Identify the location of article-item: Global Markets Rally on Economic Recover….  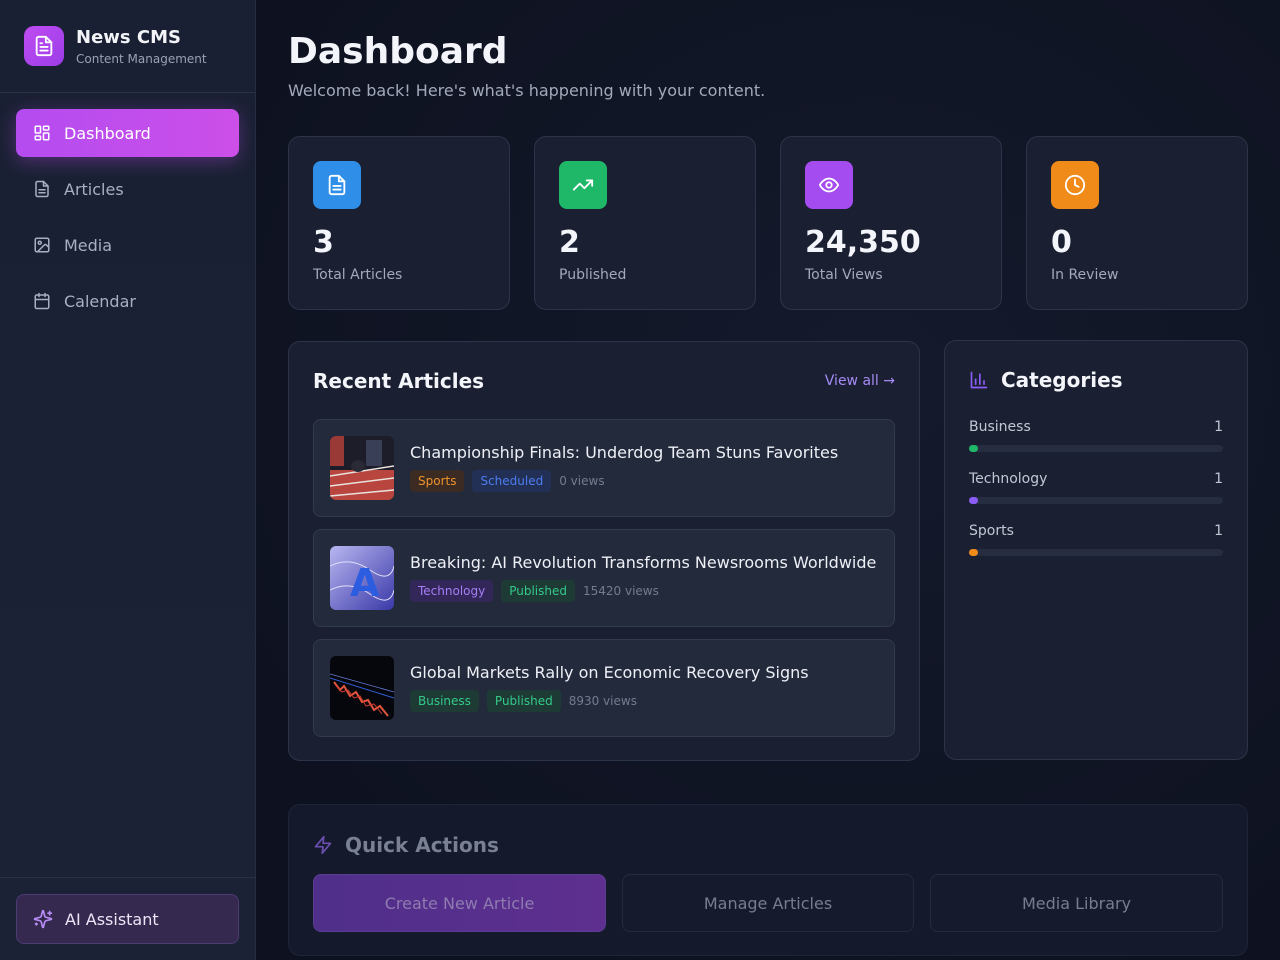
(604, 688).